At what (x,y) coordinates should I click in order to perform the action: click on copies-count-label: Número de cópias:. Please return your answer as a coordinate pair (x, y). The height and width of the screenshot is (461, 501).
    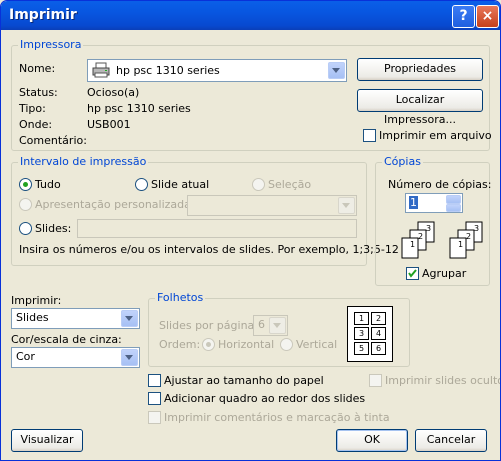
    Looking at the image, I should click on (440, 184).